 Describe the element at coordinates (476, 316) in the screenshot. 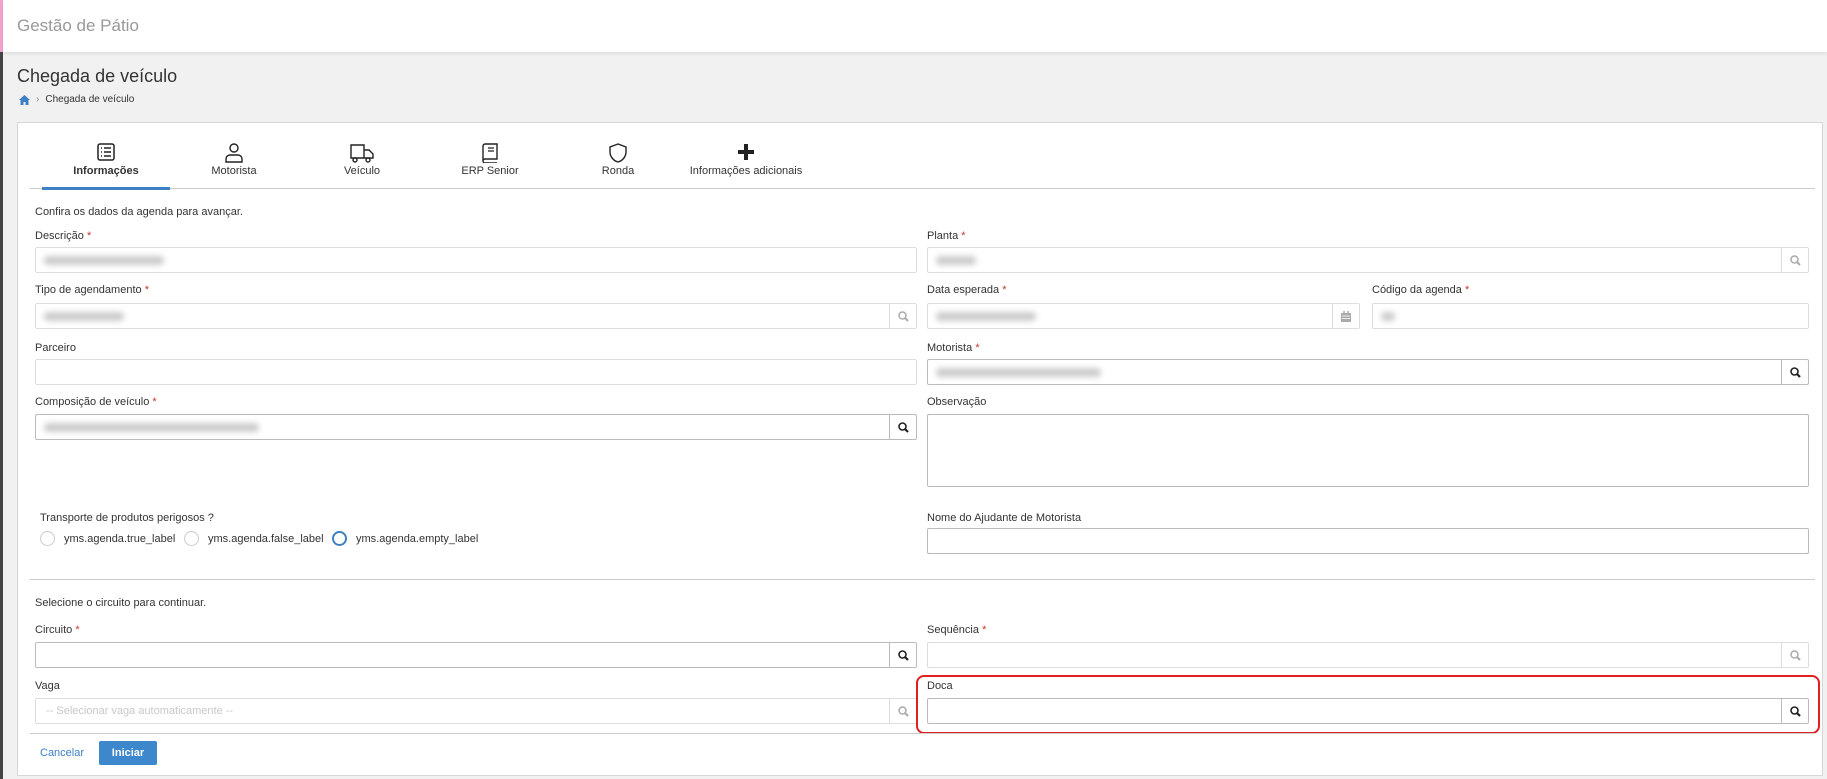

I see `tipo-input` at that location.